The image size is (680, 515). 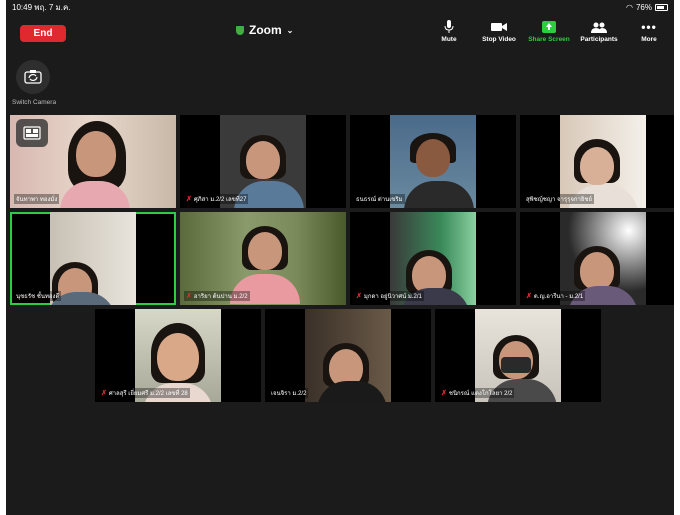 What do you see at coordinates (290, 30) in the screenshot?
I see `chevron-down-icon: ⌄` at bounding box center [290, 30].